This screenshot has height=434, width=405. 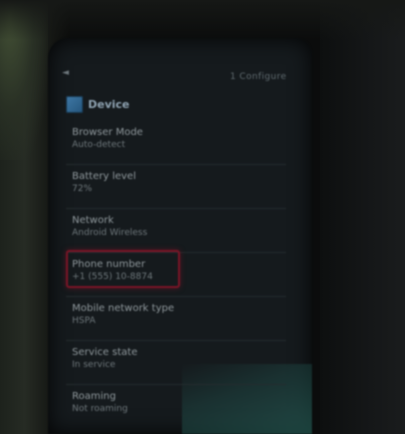 I want to click on setting-subtitle: In service, so click(x=94, y=365).